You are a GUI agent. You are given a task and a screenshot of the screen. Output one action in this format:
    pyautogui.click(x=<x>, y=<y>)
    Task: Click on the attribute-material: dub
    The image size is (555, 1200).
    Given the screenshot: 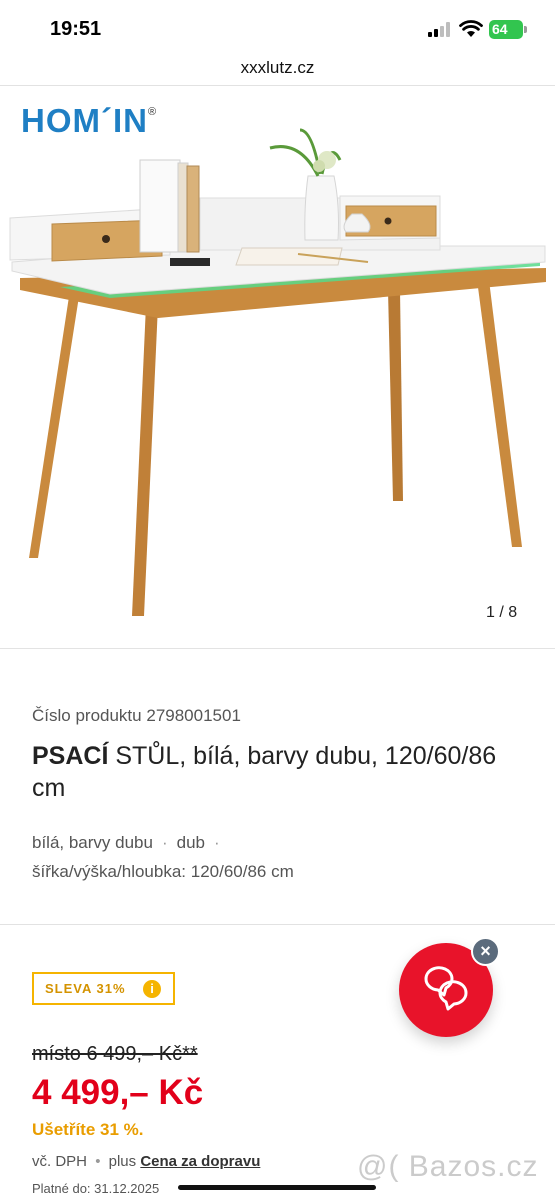 What is the action you would take?
    pyautogui.click(x=191, y=842)
    